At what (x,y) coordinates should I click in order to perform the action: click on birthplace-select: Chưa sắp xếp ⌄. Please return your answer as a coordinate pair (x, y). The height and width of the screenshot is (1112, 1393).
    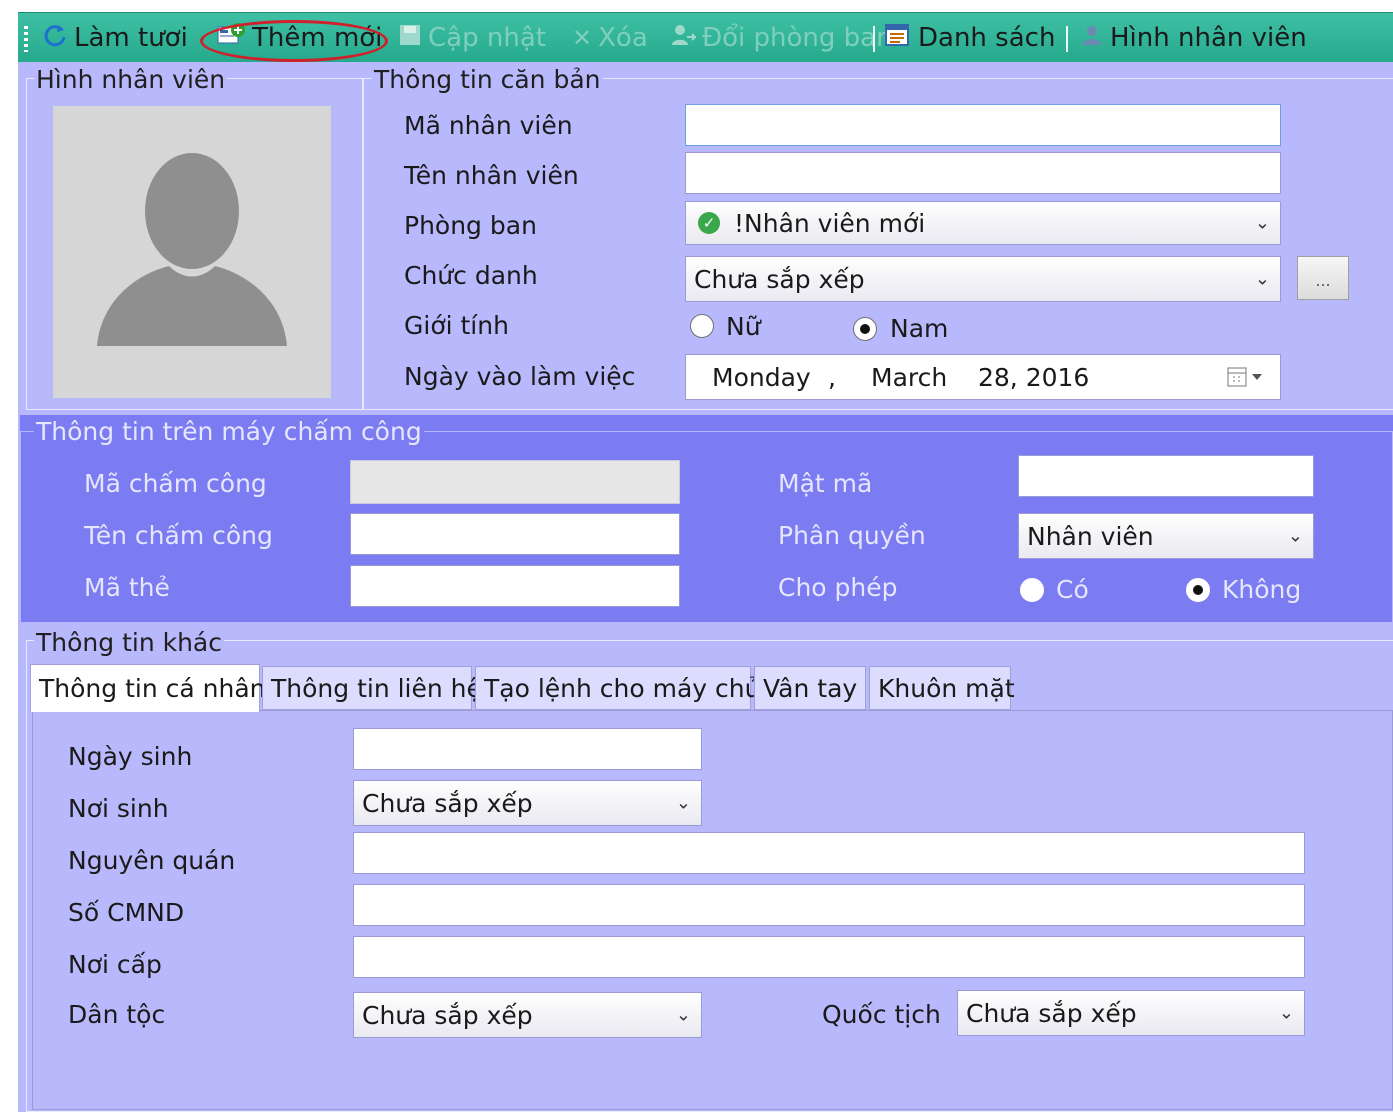
    Looking at the image, I should click on (527, 803).